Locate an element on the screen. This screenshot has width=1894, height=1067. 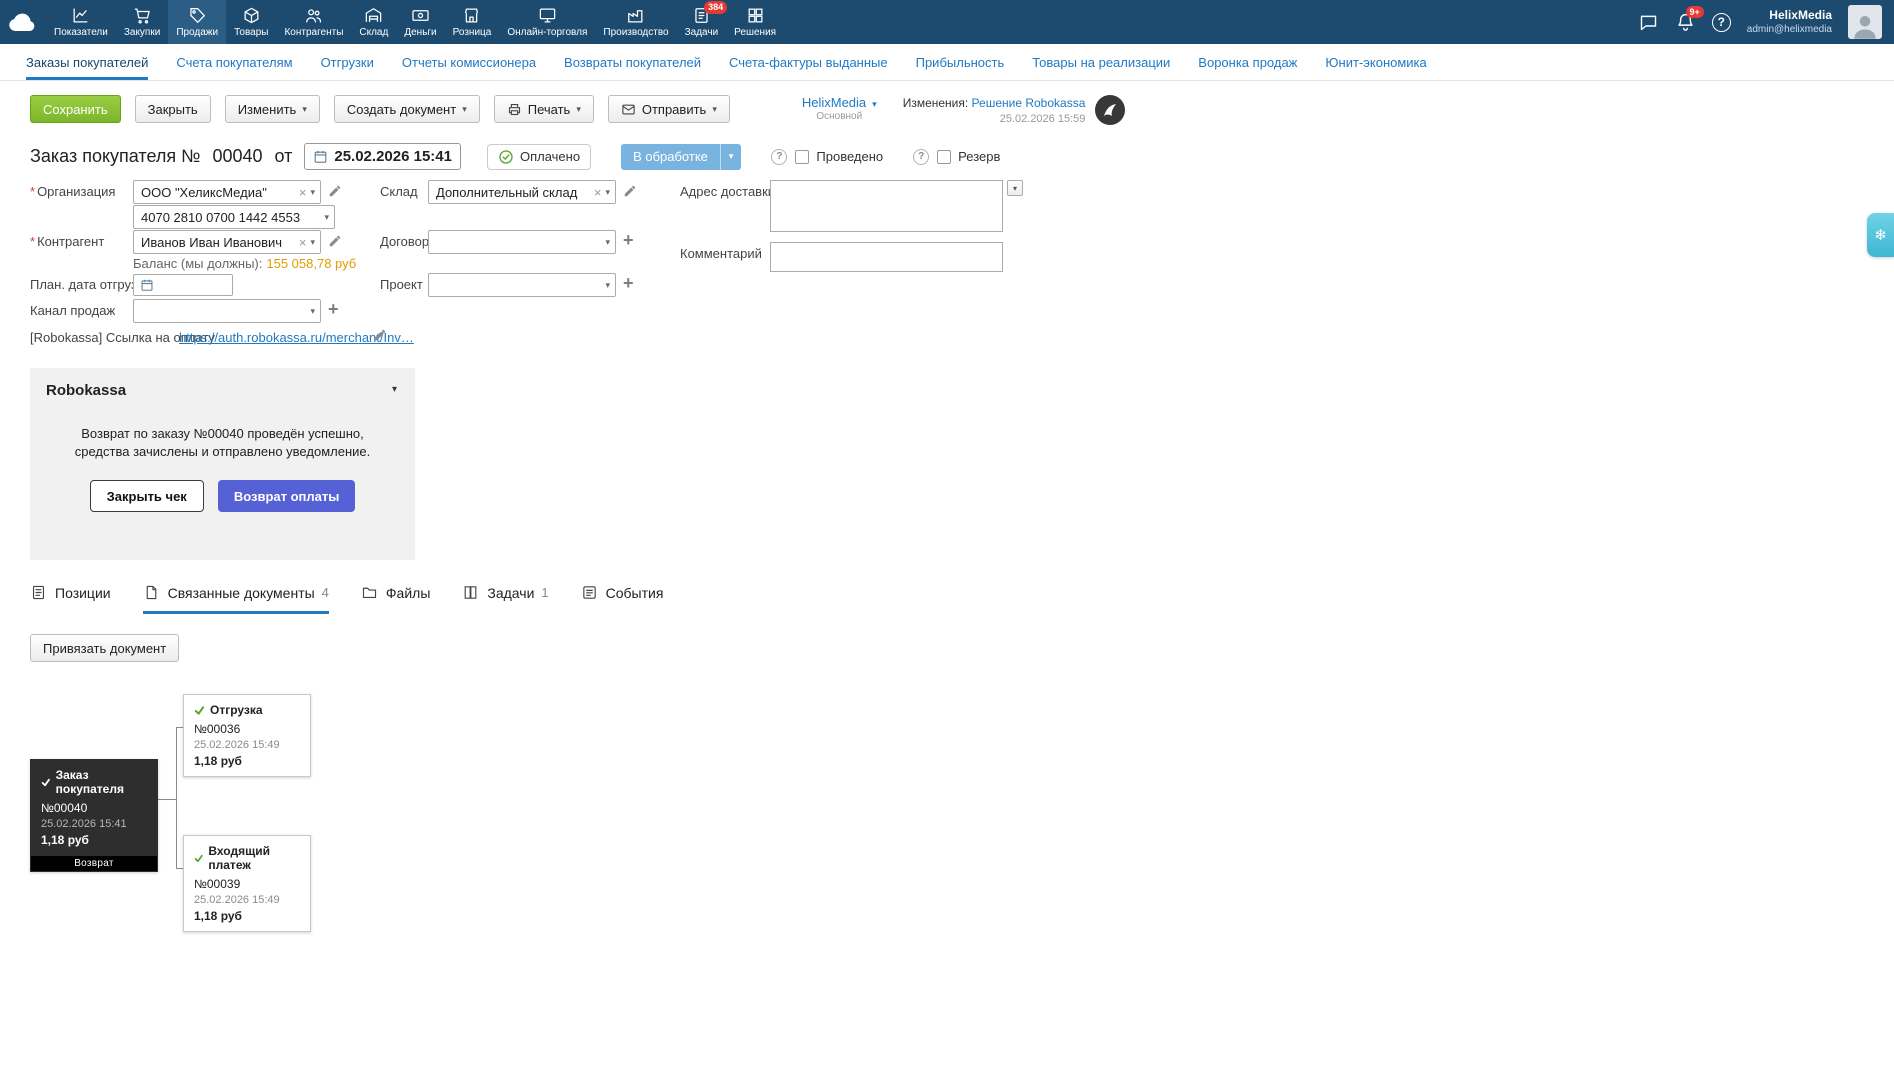
nav-item-solutions: Решения is located at coordinates (755, 22).